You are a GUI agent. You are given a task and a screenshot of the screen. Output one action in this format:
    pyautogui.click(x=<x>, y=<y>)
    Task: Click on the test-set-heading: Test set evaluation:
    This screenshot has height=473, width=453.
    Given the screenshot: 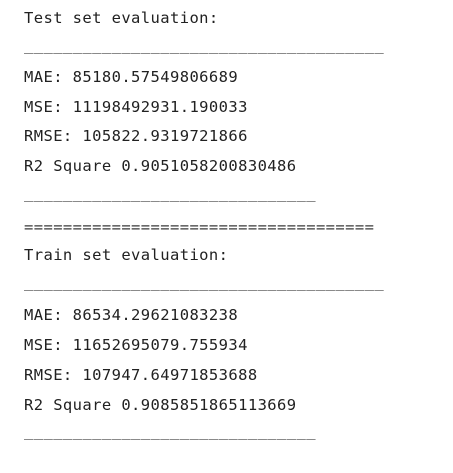 What is the action you would take?
    pyautogui.click(x=121, y=18)
    